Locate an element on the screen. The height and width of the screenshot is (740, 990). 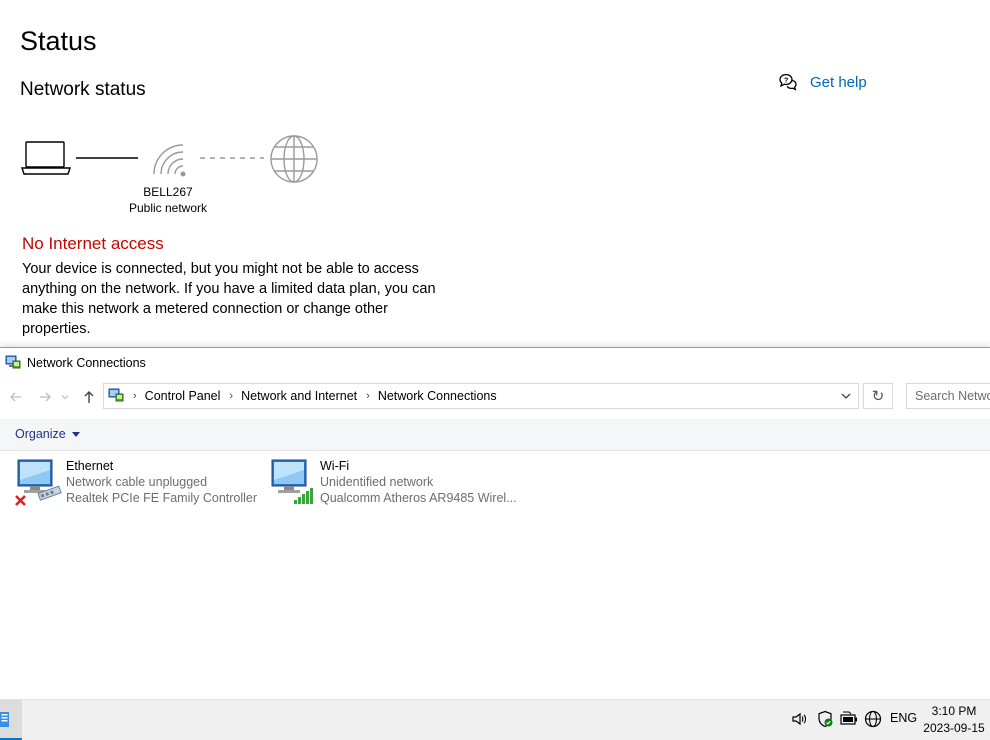
breadcrumb-network-connections: Network Connections is located at coordinates (437, 396).